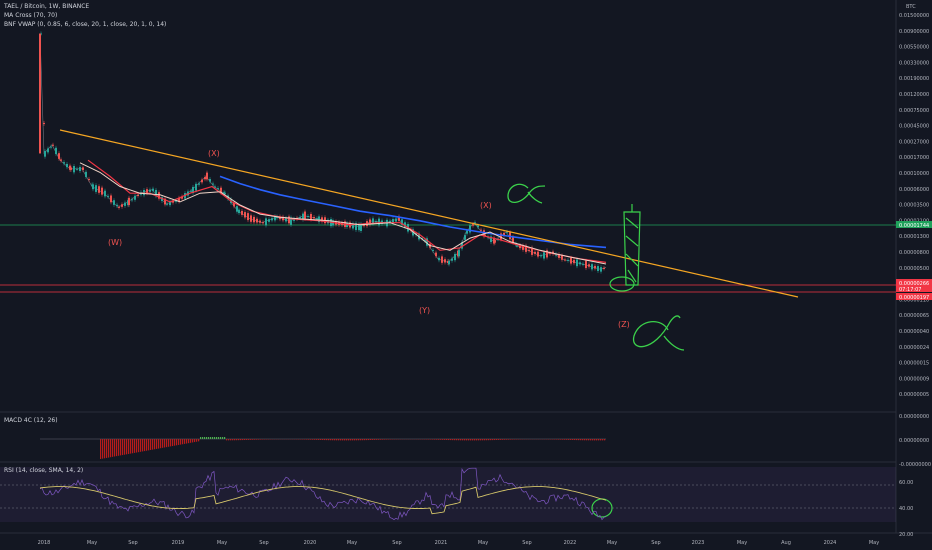  I want to click on price-axis-label: 0.00000040, so click(914, 332).